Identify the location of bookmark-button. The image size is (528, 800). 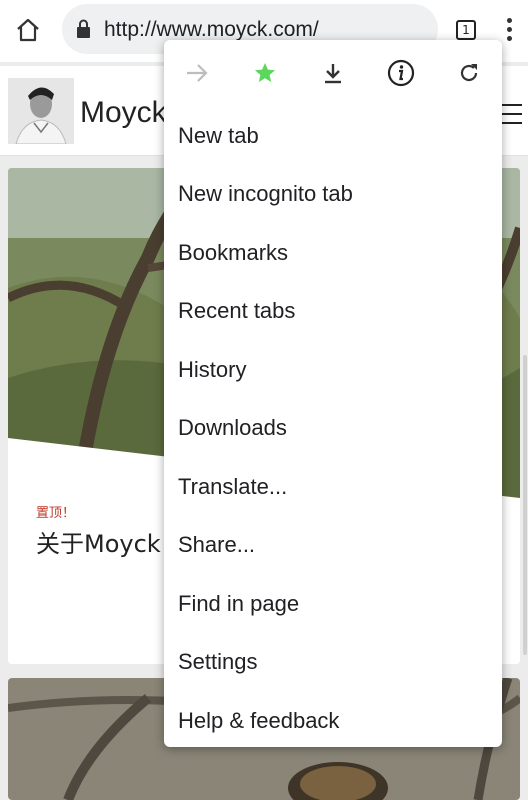
(265, 73).